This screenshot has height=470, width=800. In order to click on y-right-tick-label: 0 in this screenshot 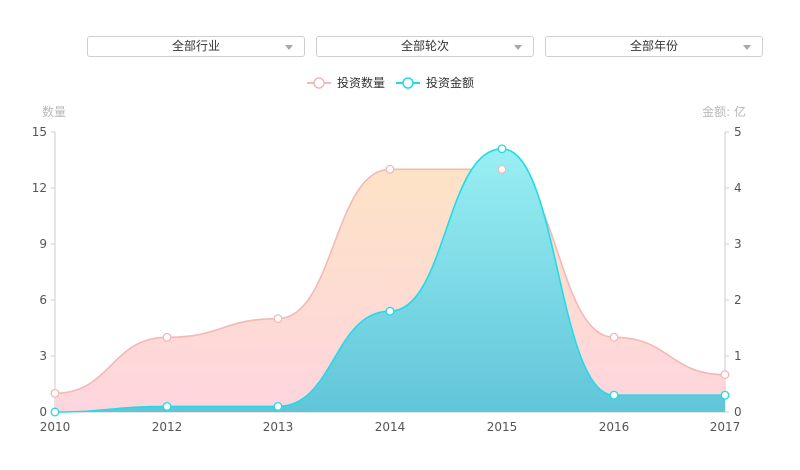, I will do `click(738, 412)`.